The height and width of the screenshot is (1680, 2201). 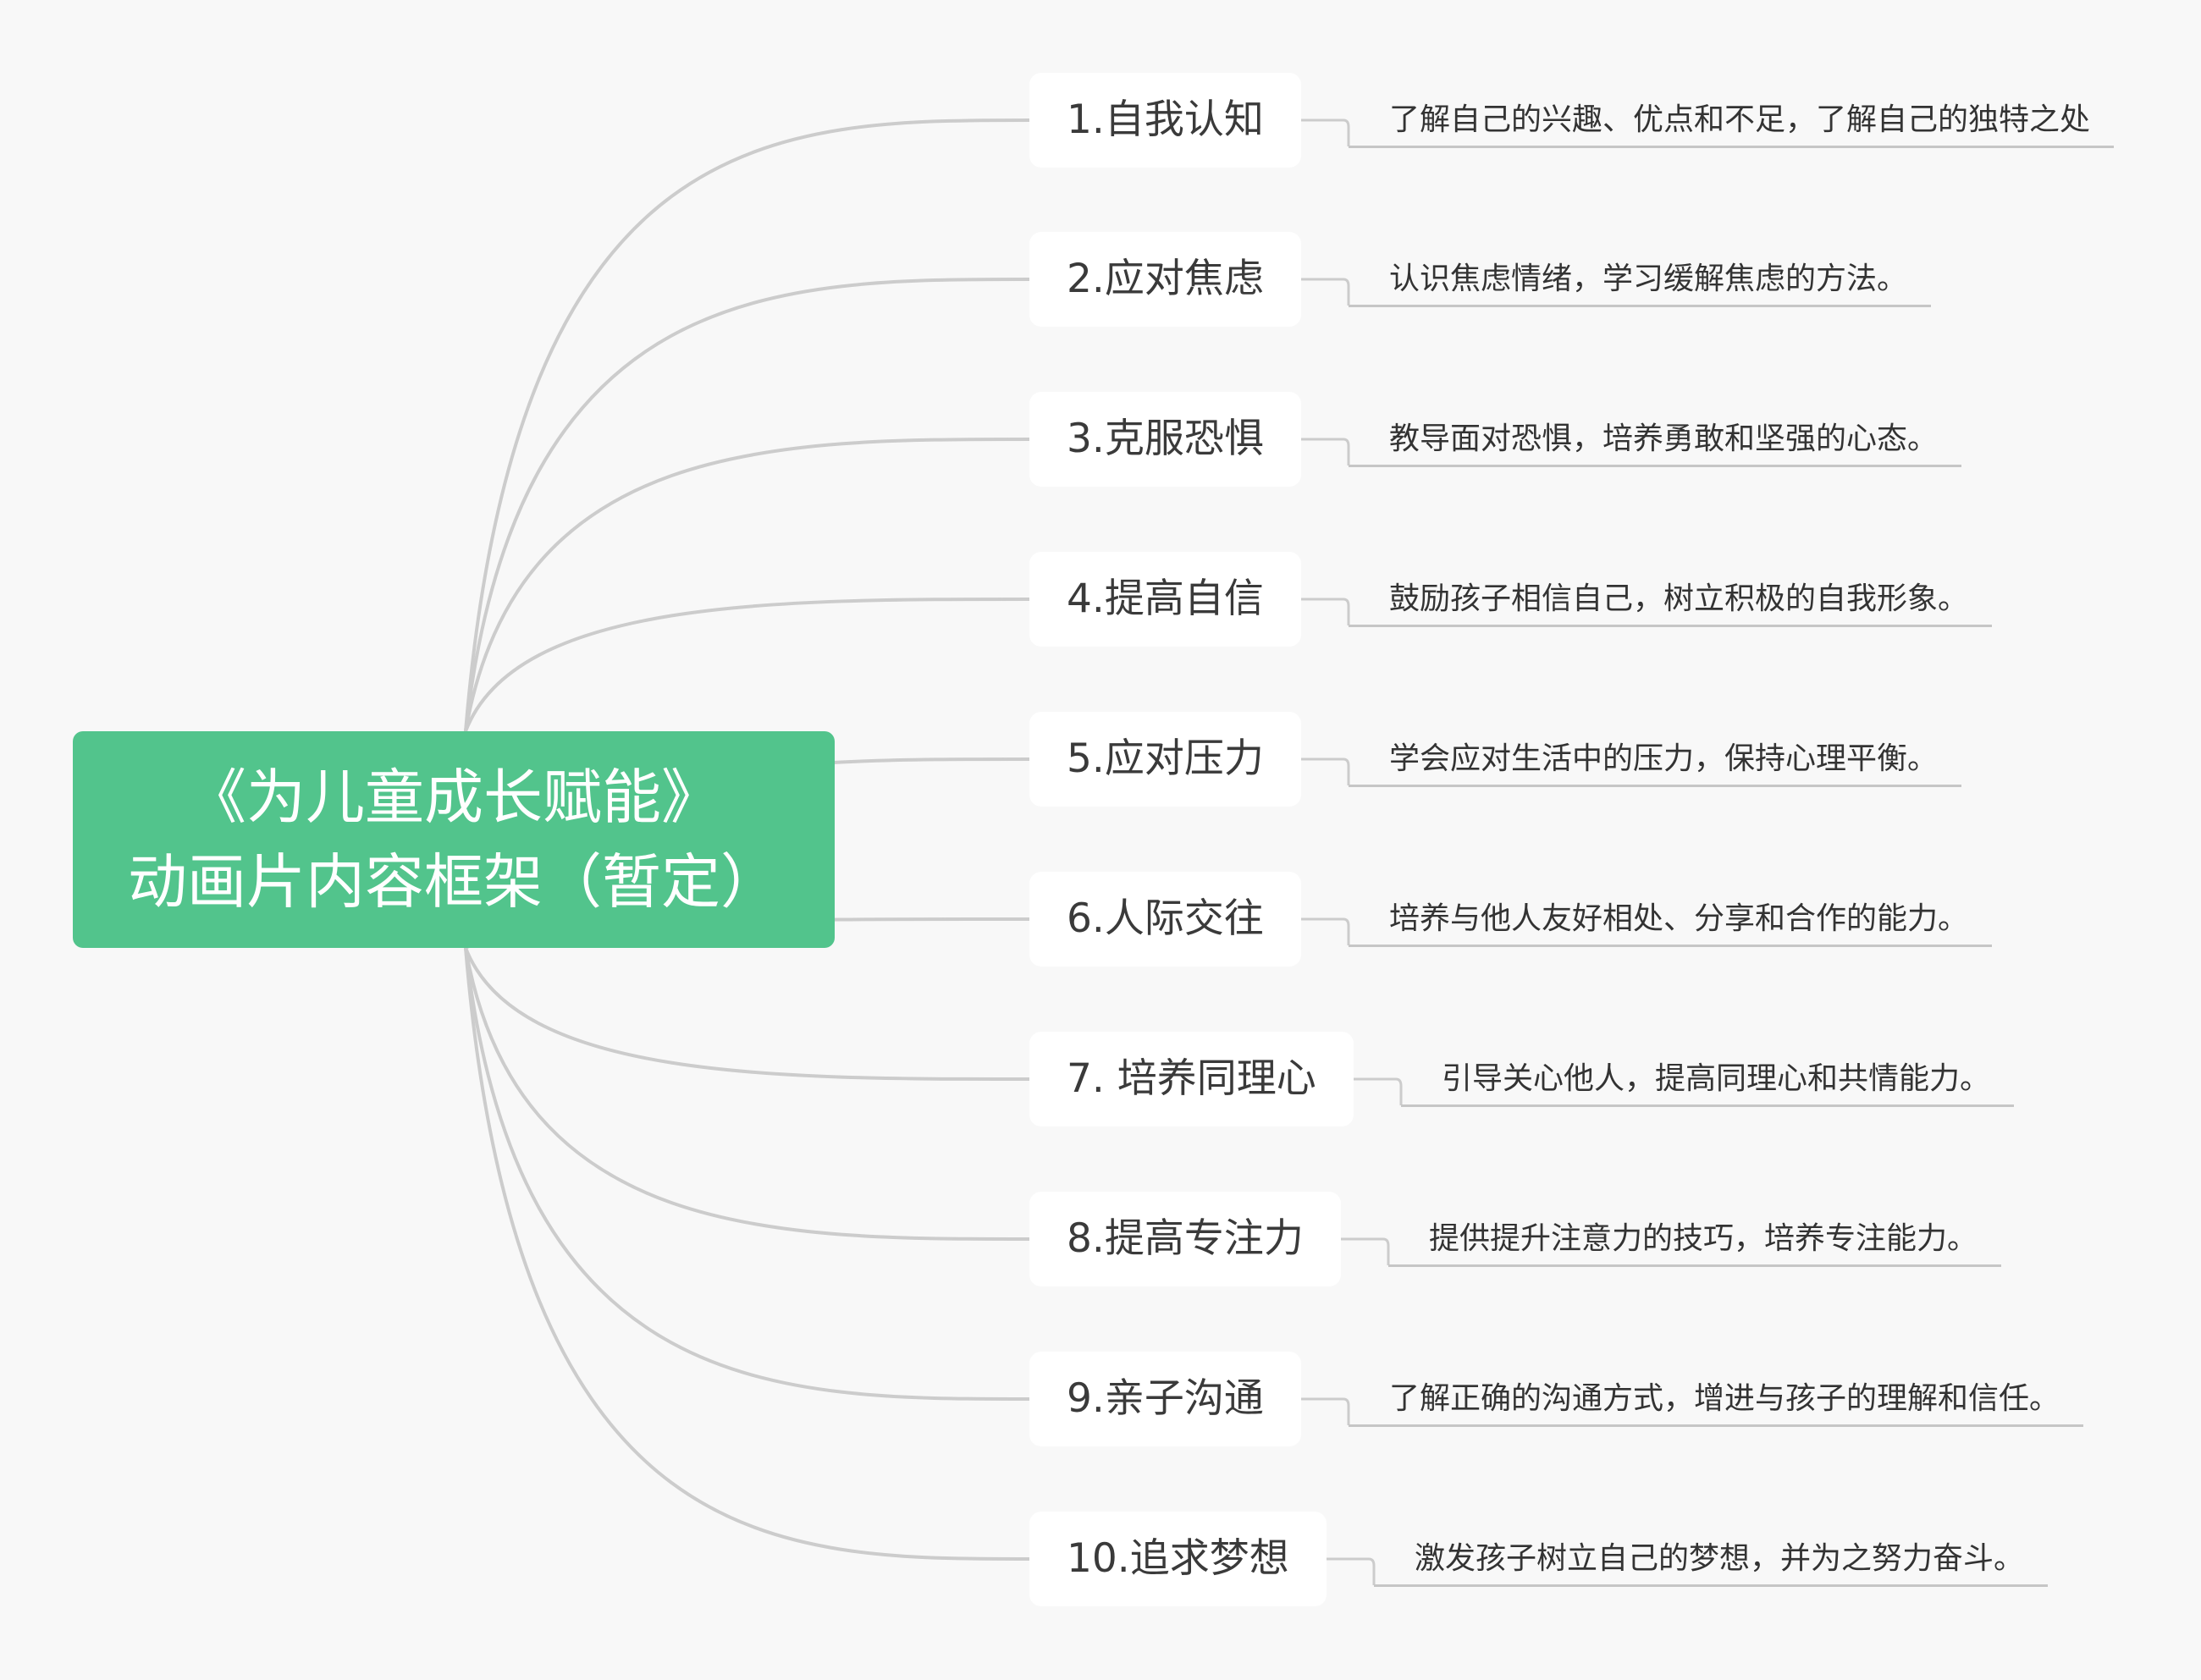 What do you see at coordinates (1178, 1559) in the screenshot?
I see `topic-pursue-dreams: 10.追求梦想` at bounding box center [1178, 1559].